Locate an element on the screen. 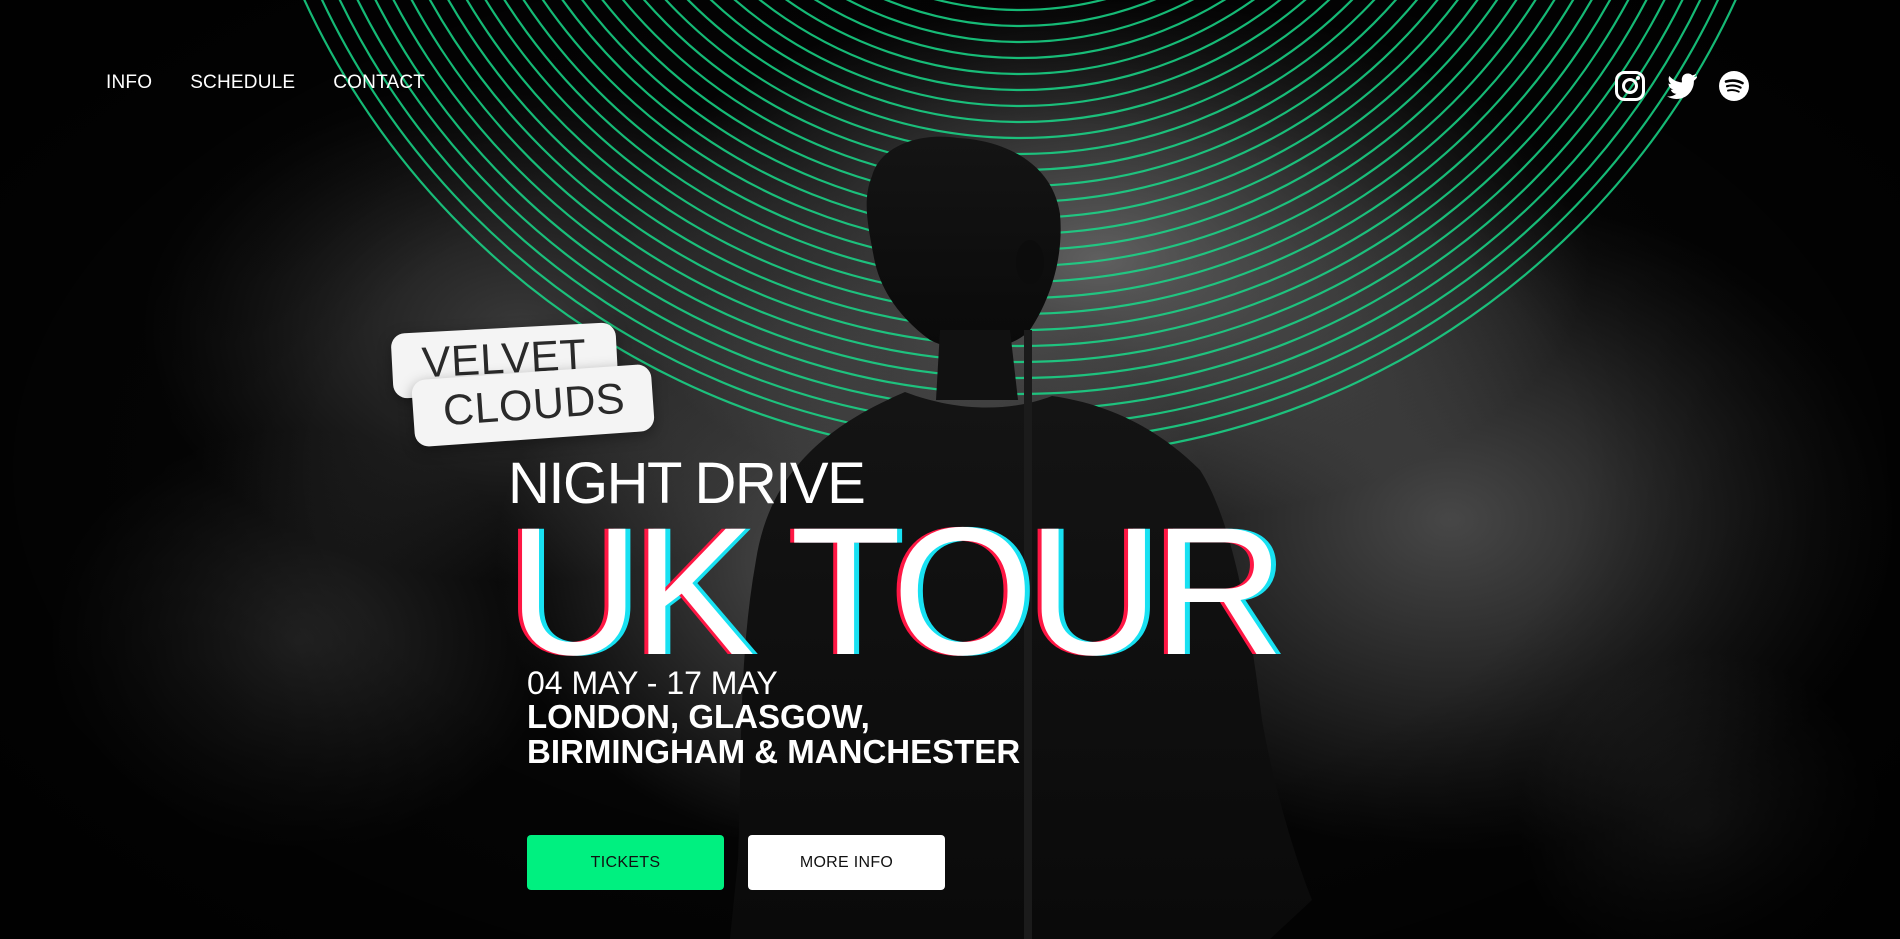 The height and width of the screenshot is (939, 1900). nav-schedule: SCHEDULE is located at coordinates (242, 83).